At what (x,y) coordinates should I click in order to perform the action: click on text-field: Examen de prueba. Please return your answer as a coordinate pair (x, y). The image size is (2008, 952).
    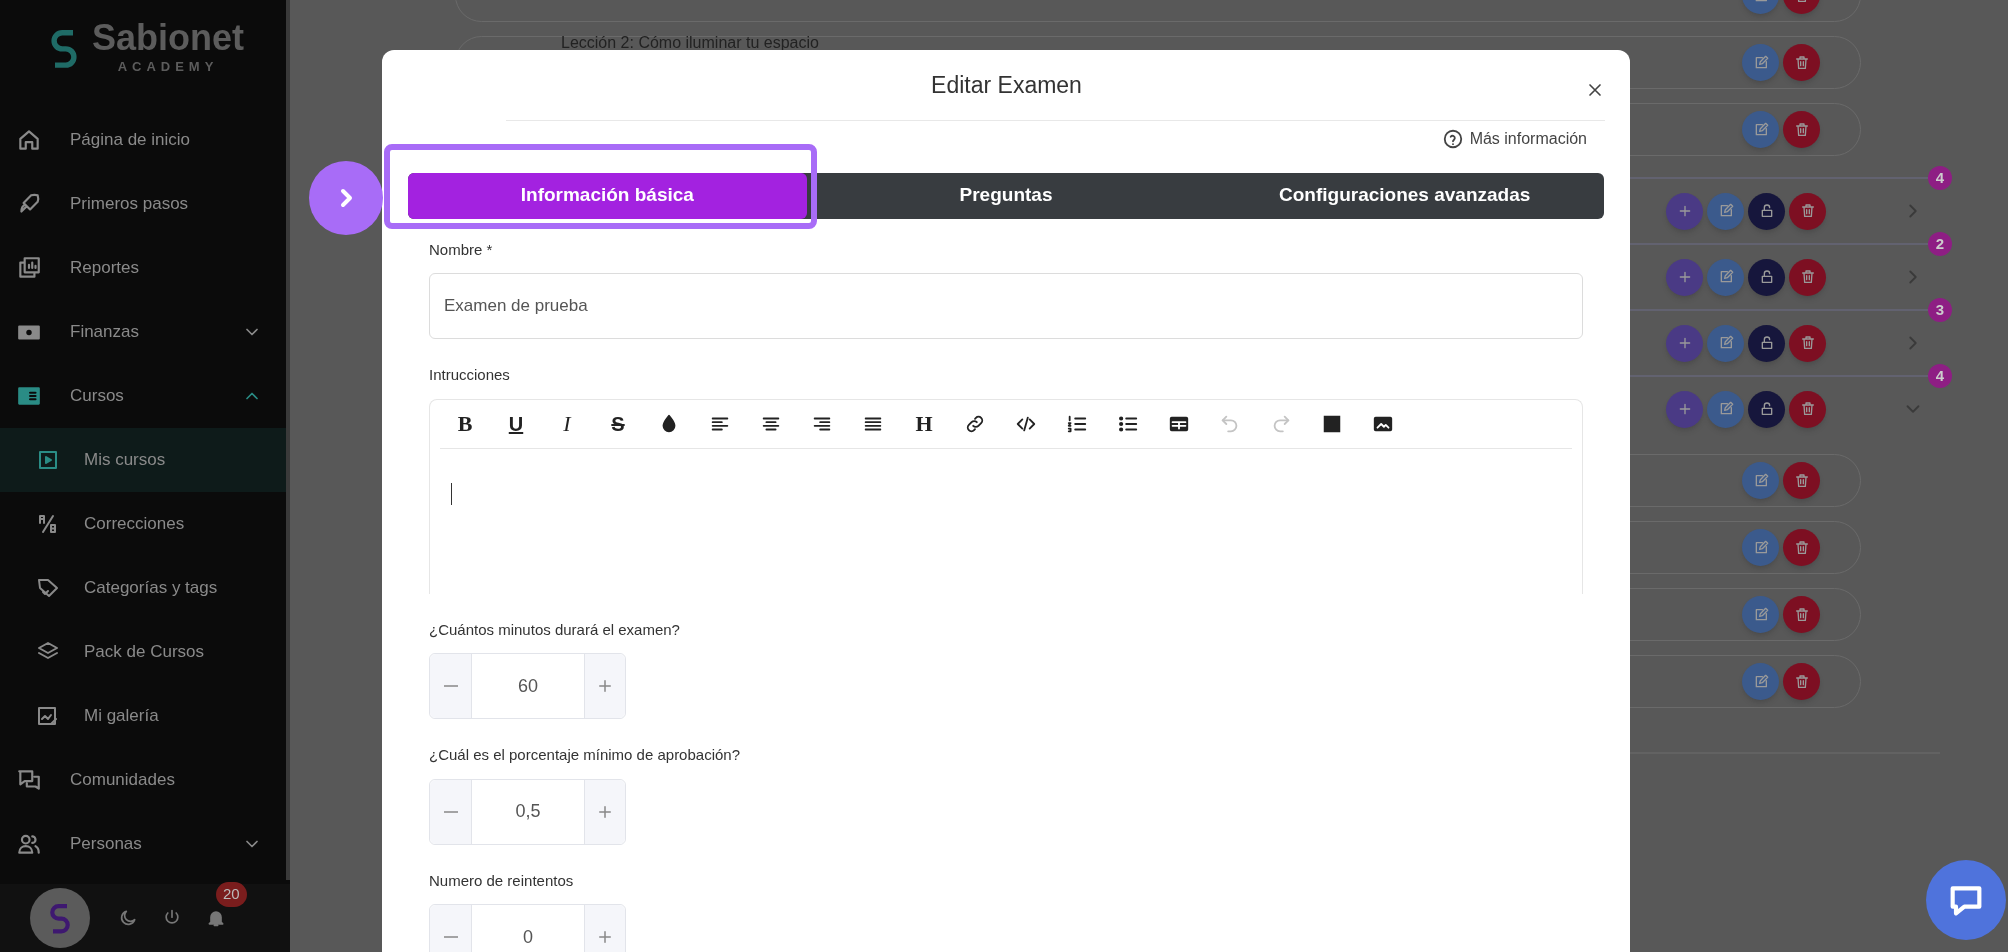
    Looking at the image, I should click on (1006, 306).